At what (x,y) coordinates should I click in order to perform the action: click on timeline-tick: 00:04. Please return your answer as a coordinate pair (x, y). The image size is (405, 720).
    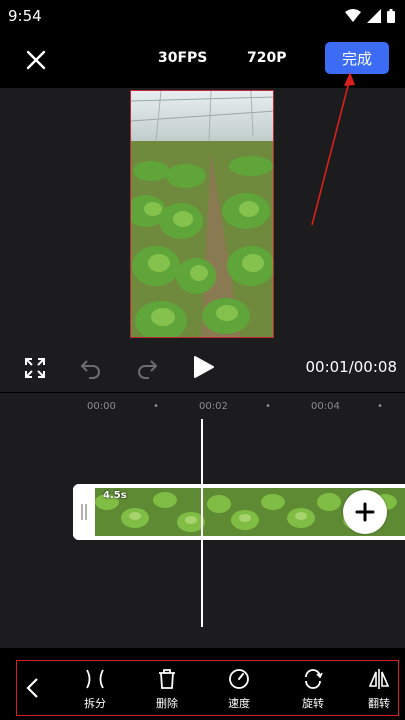
    Looking at the image, I should click on (325, 406).